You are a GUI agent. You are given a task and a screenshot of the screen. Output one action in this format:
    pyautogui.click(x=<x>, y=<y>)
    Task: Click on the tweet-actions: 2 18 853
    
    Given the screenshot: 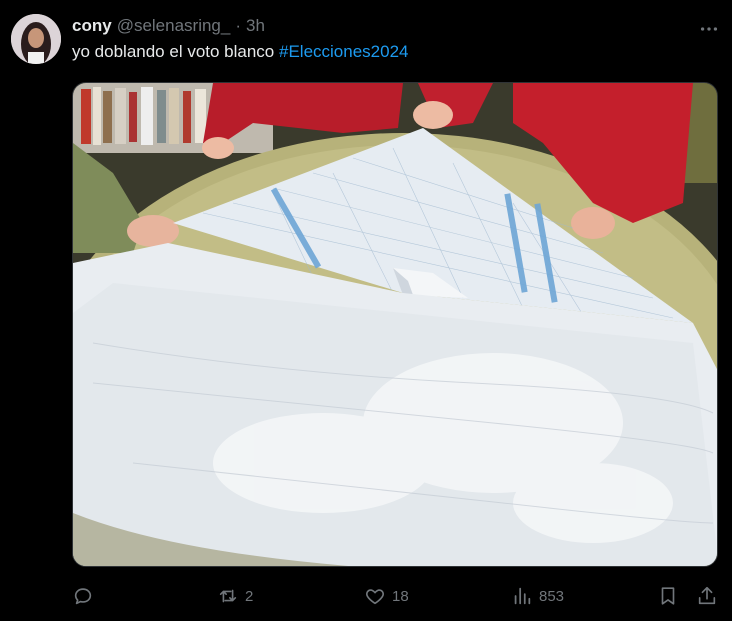 What is the action you would take?
    pyautogui.click(x=397, y=596)
    